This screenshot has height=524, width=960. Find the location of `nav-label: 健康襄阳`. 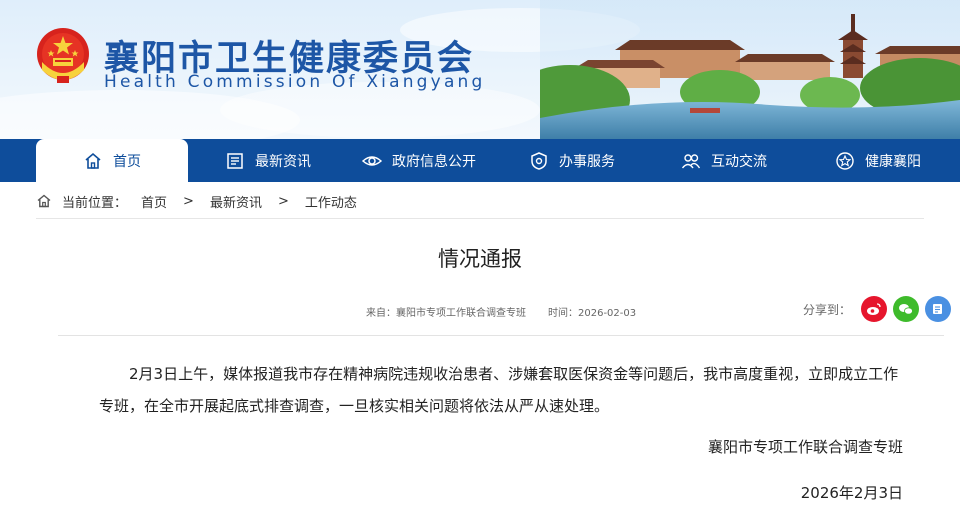

nav-label: 健康襄阳 is located at coordinates (893, 161).